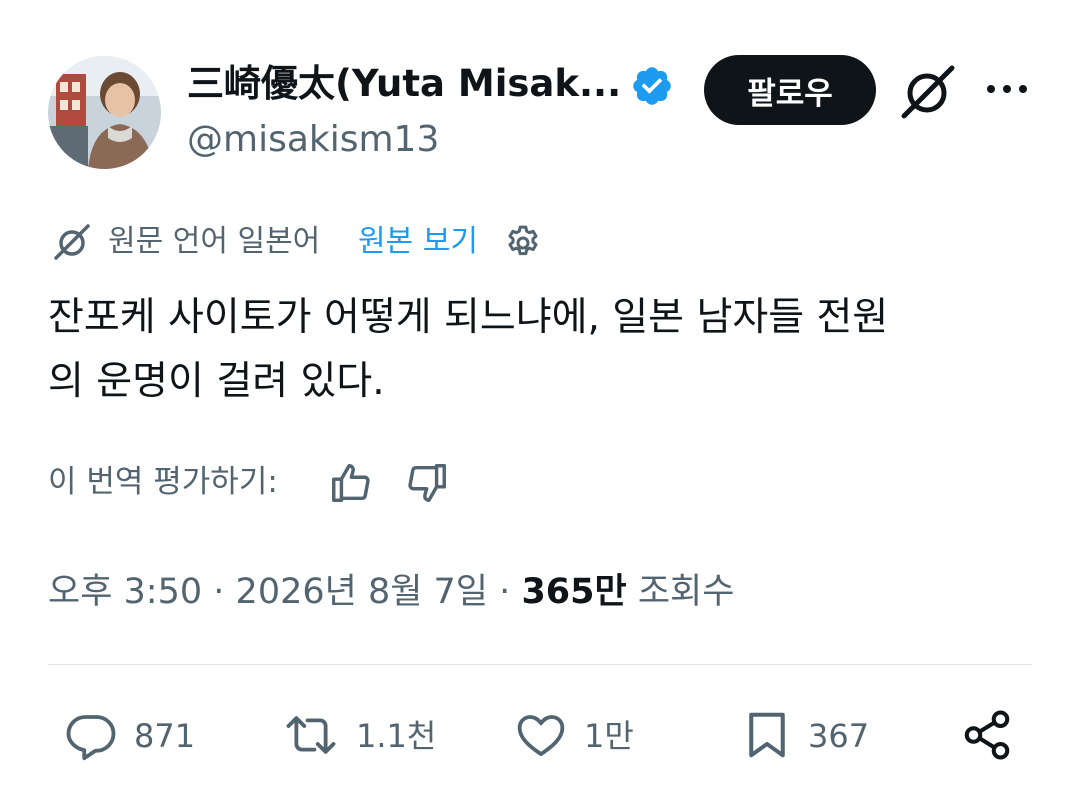 Image resolution: width=1080 pixels, height=798 pixels. What do you see at coordinates (216, 381) in the screenshot?
I see `tweet-text-line: 의 운명이 걸려 있다.` at bounding box center [216, 381].